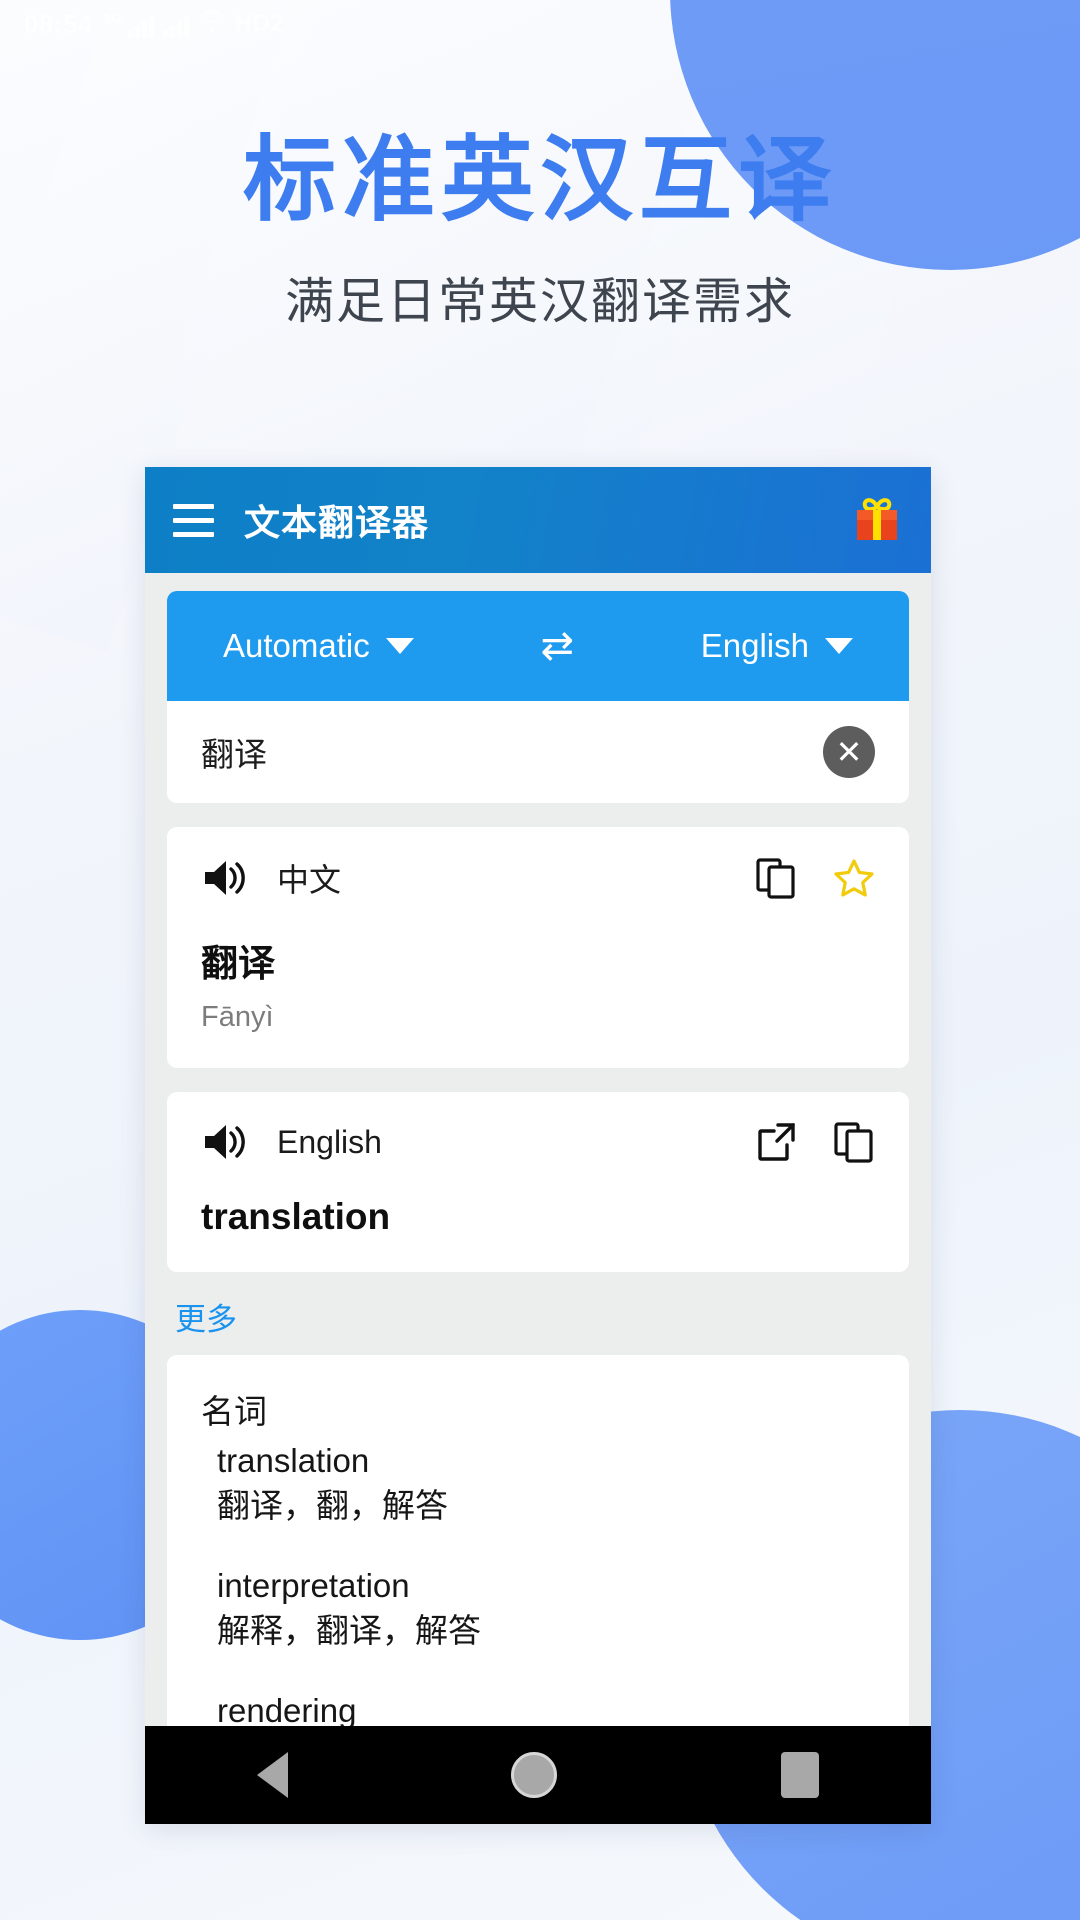 The height and width of the screenshot is (1920, 1080). I want to click on recents-square-icon, so click(800, 1775).